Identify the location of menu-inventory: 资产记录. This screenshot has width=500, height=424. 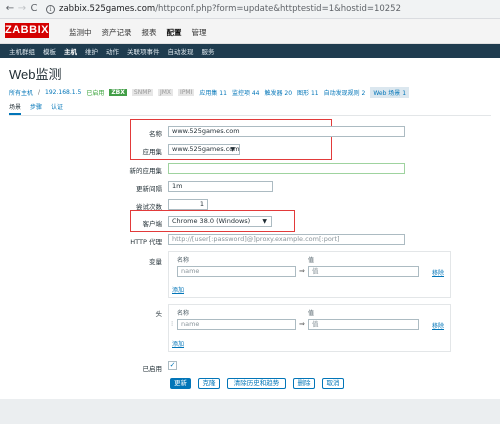
(117, 32).